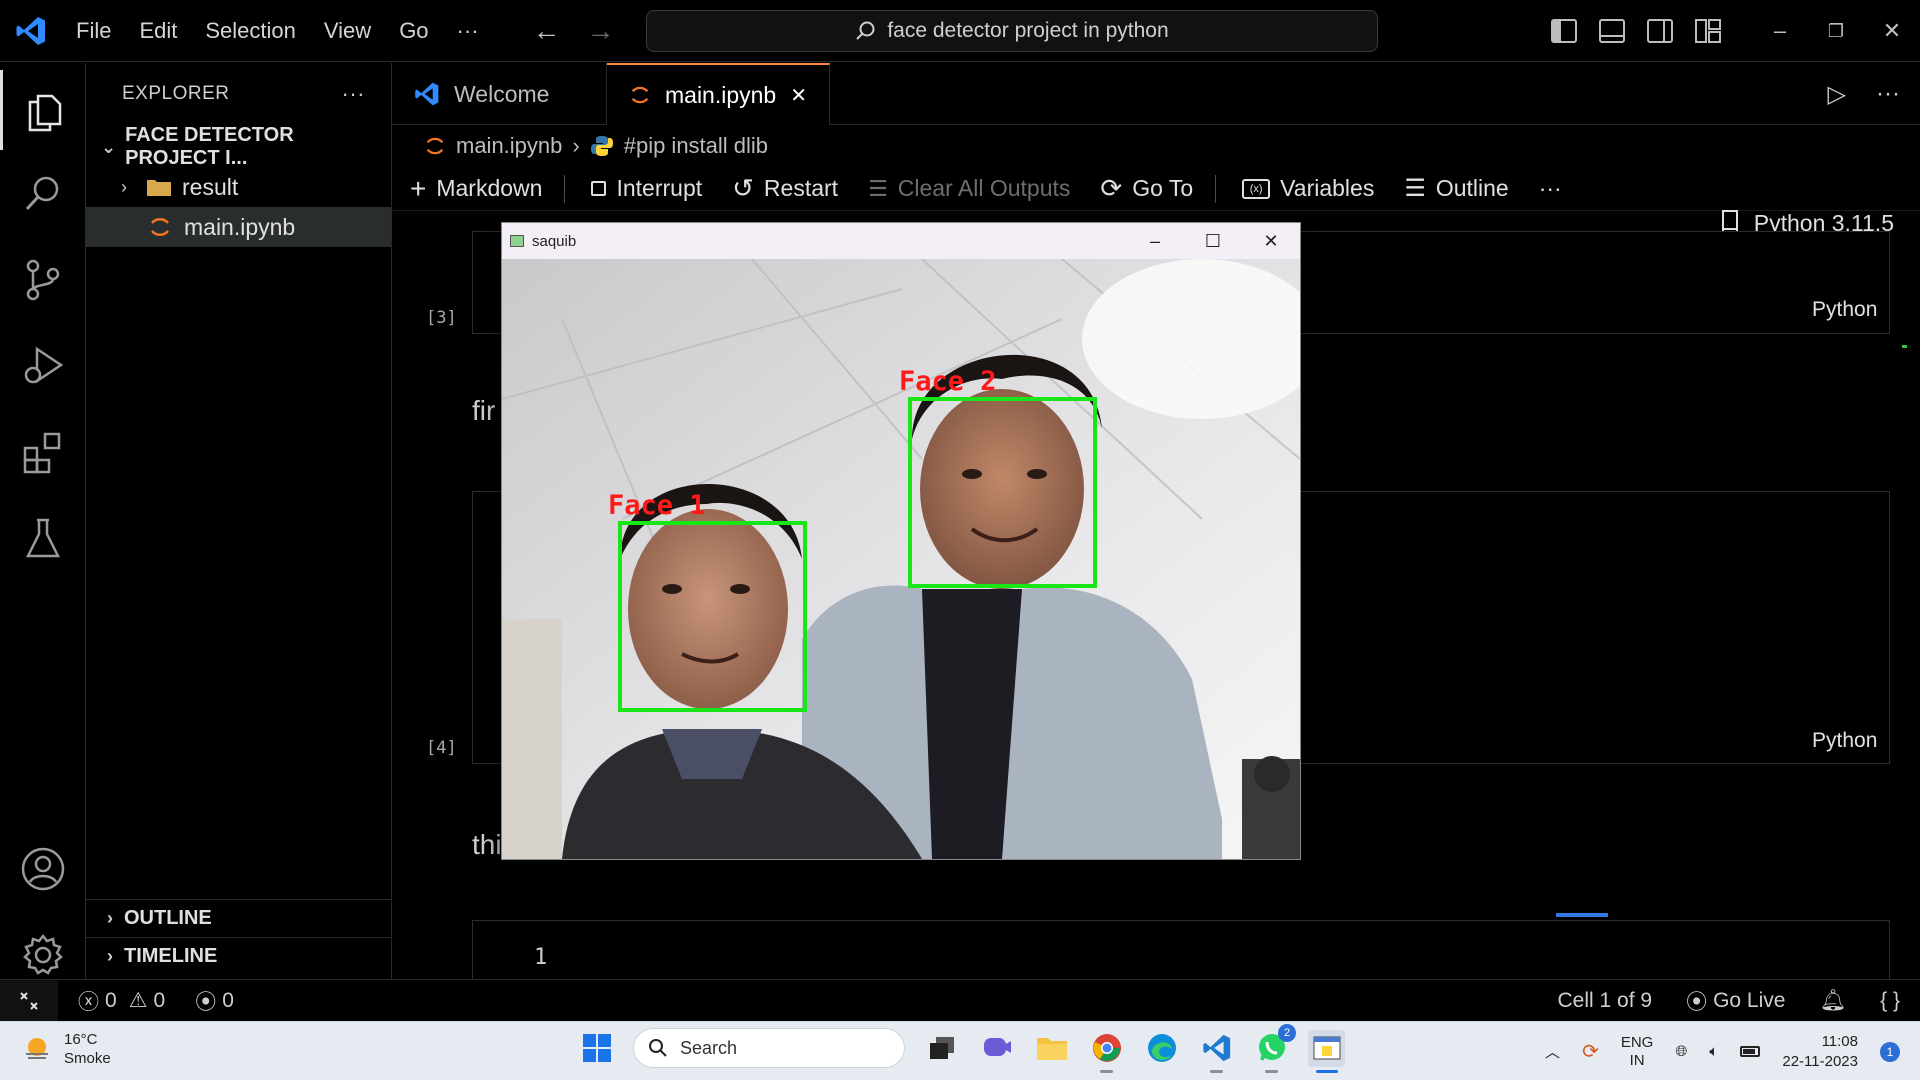 This screenshot has width=1920, height=1080. I want to click on outline-button: ☰ Outline, so click(1456, 188).